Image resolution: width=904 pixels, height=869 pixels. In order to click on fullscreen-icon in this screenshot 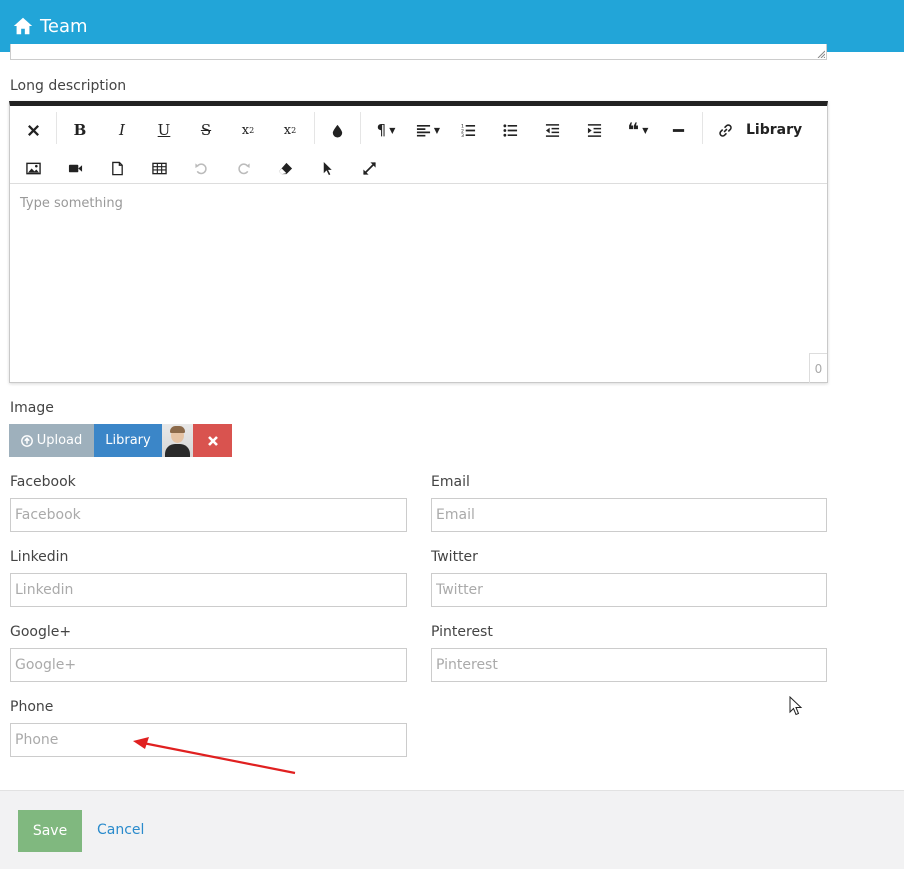, I will do `click(369, 168)`.